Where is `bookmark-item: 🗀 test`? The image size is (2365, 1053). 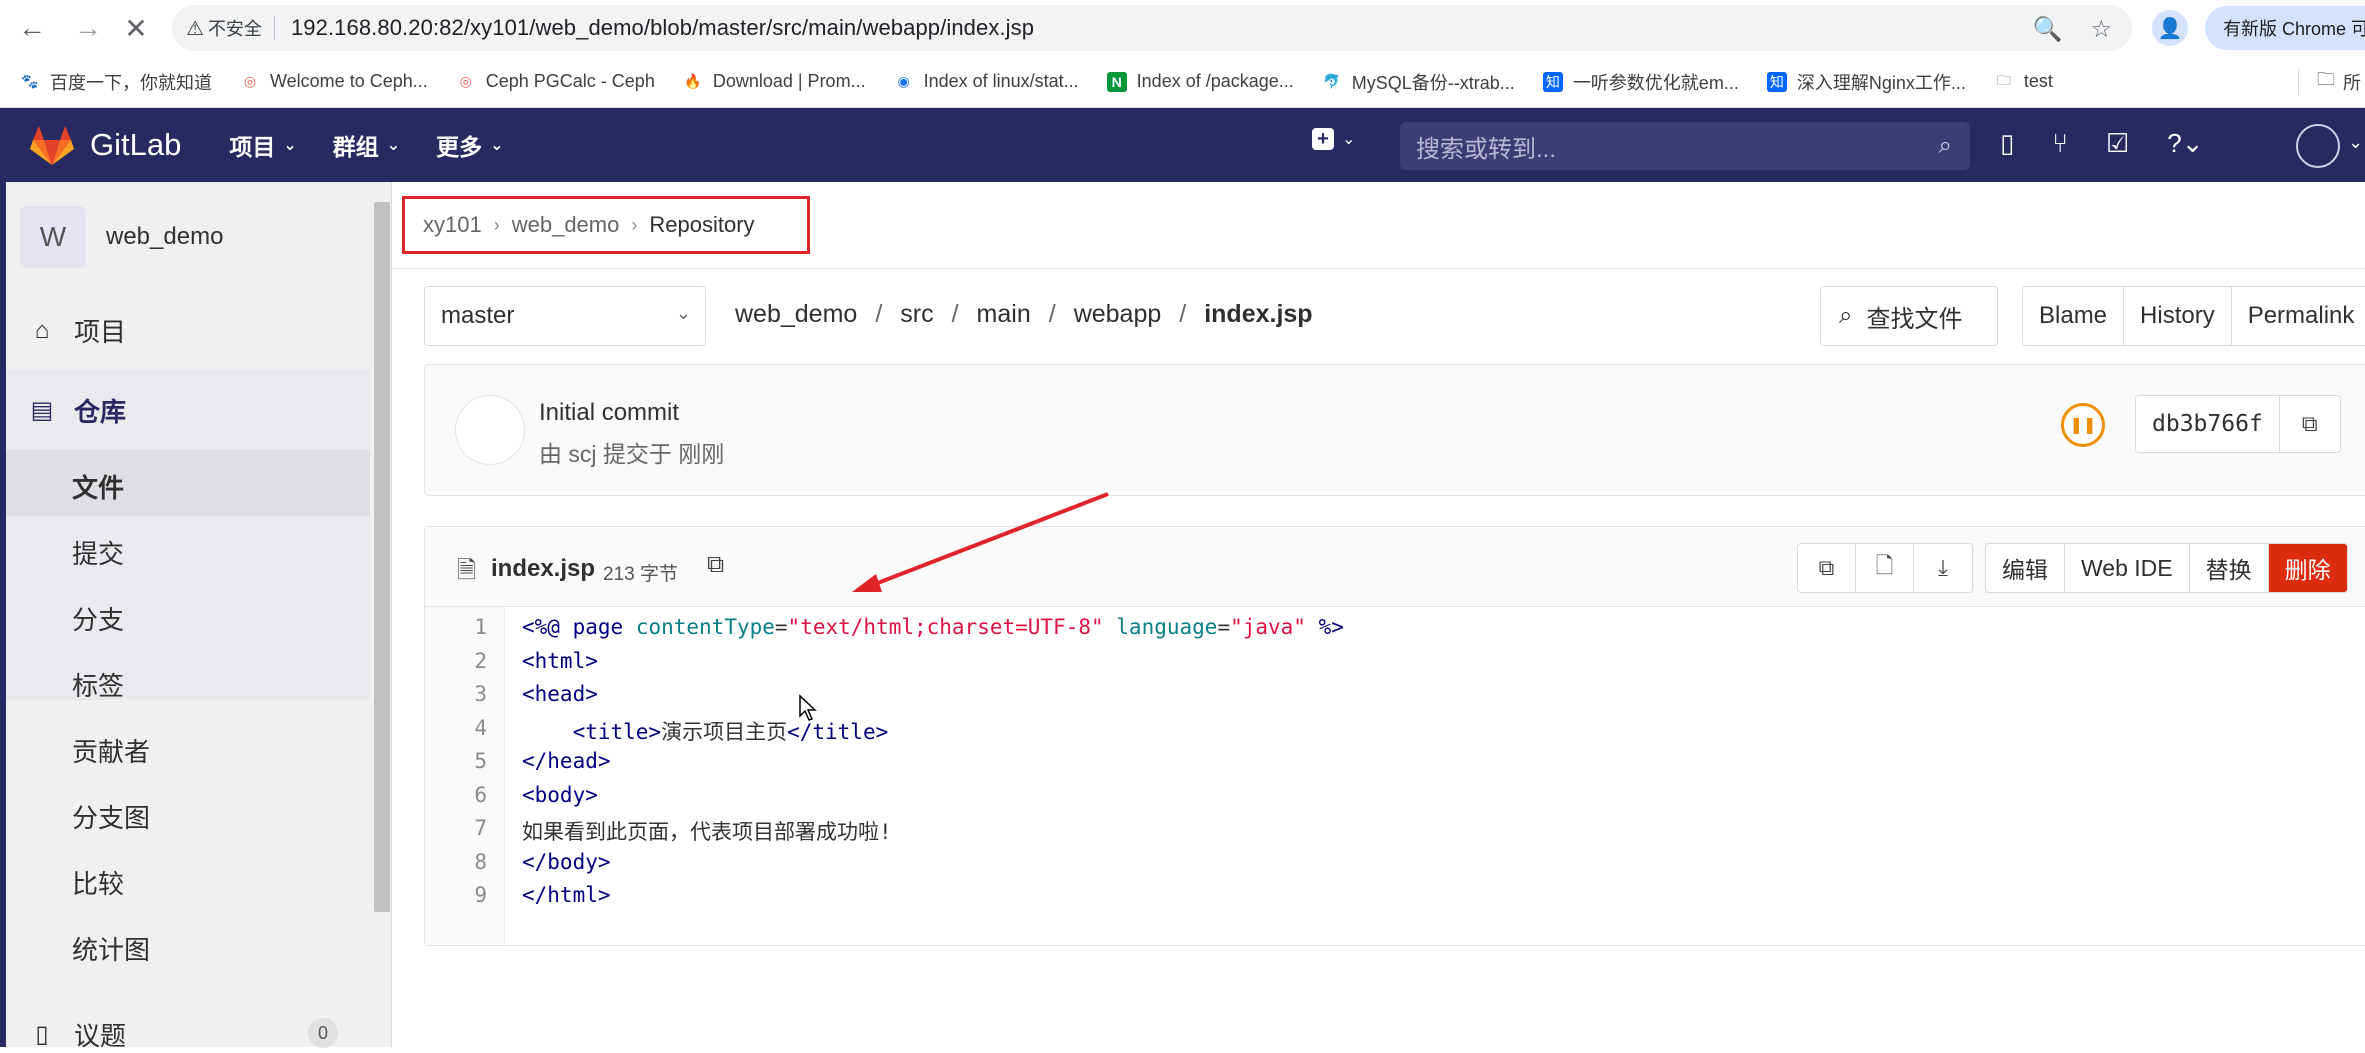 bookmark-item: 🗀 test is located at coordinates (2023, 81).